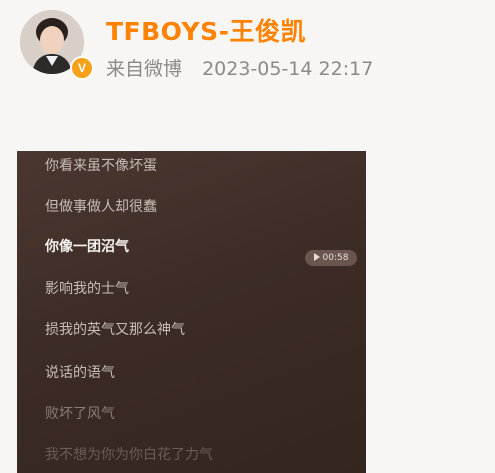  Describe the element at coordinates (316, 257) in the screenshot. I see `play-icon` at that location.